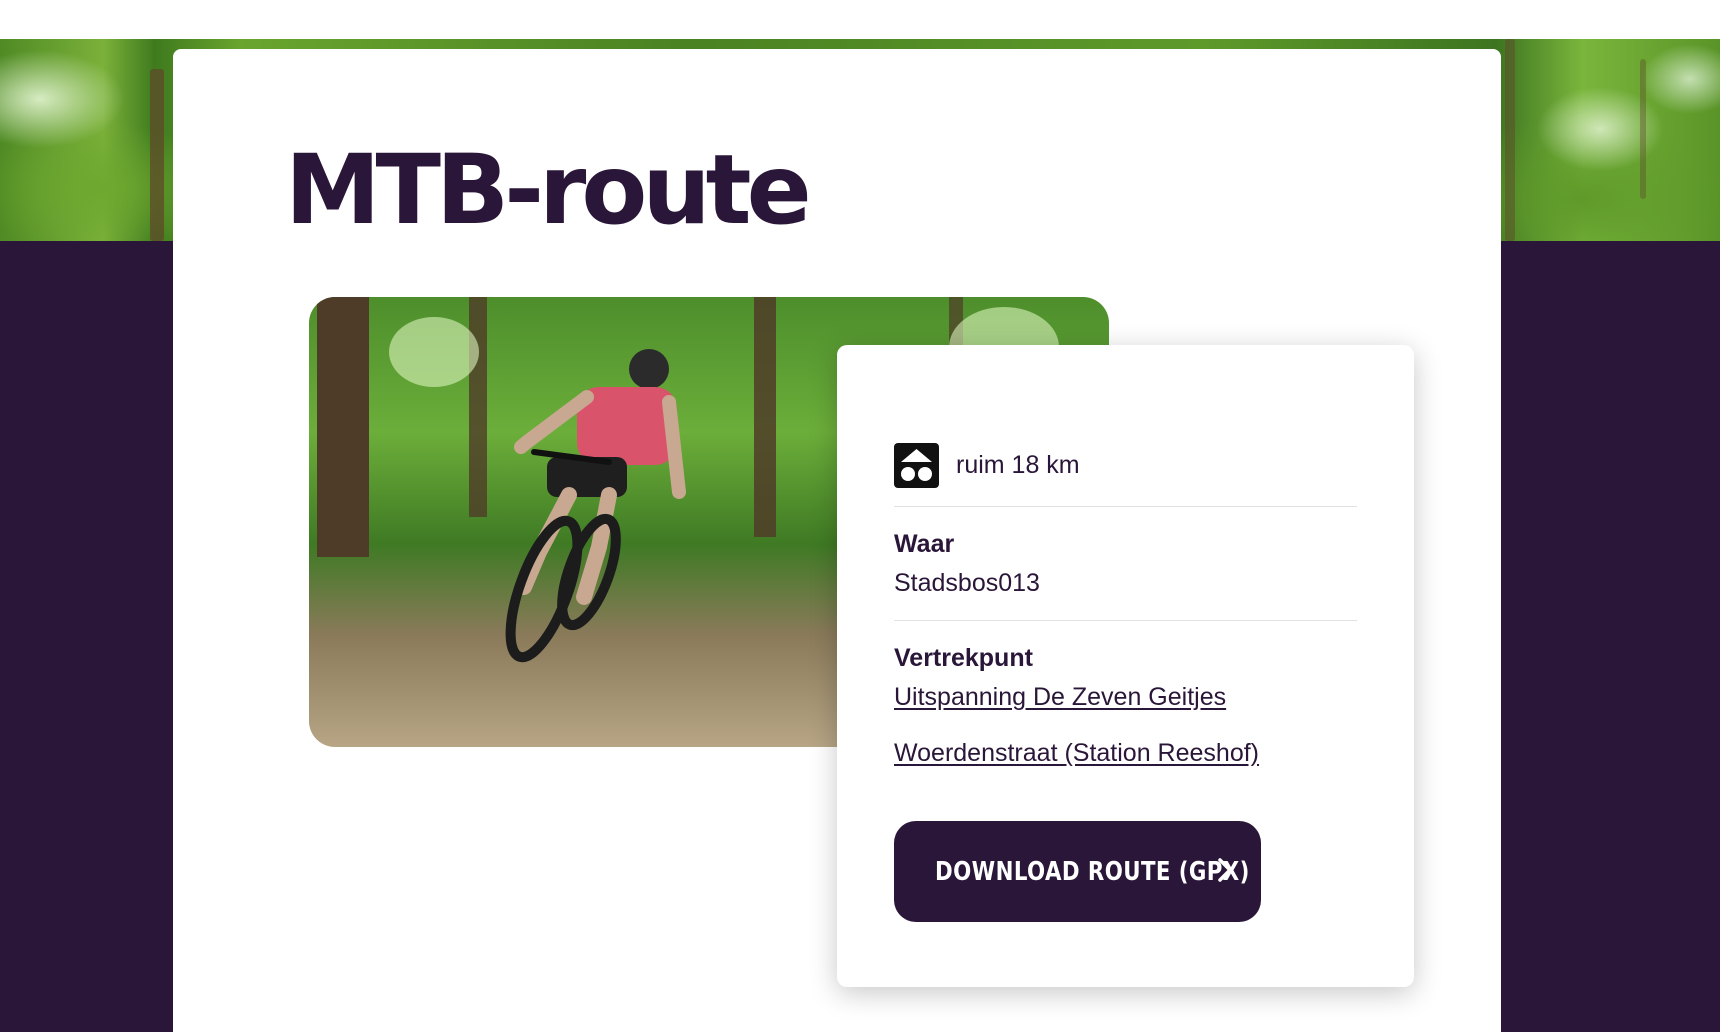  What do you see at coordinates (1060, 697) in the screenshot?
I see `start-point-link-zeven-geitjes: Uitspanning De Zeven Geitjes` at bounding box center [1060, 697].